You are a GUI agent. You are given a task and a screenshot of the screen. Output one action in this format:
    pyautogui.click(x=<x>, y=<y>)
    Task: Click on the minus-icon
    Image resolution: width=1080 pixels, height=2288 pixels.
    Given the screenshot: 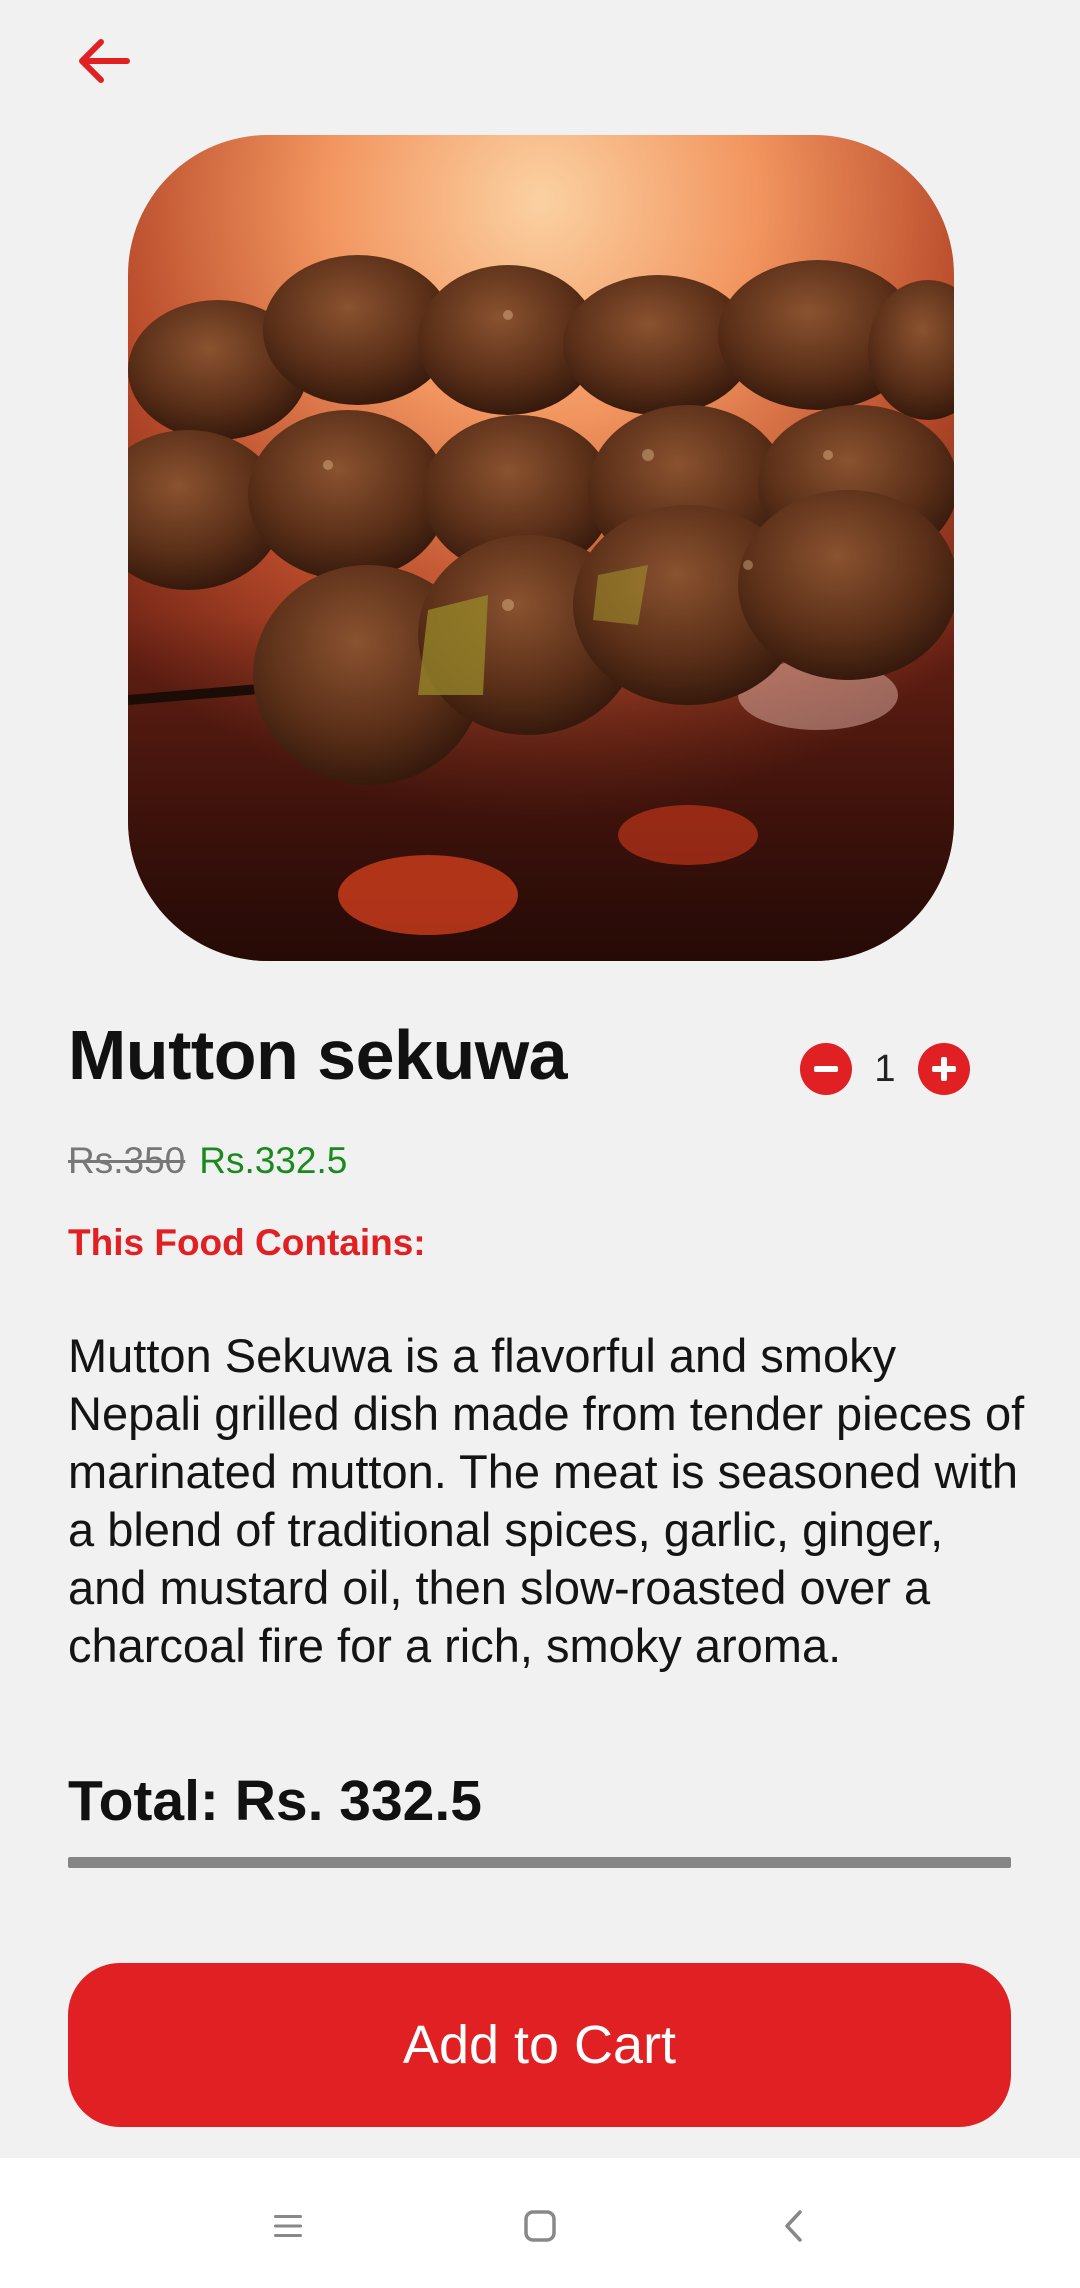 What is the action you would take?
    pyautogui.click(x=826, y=1069)
    